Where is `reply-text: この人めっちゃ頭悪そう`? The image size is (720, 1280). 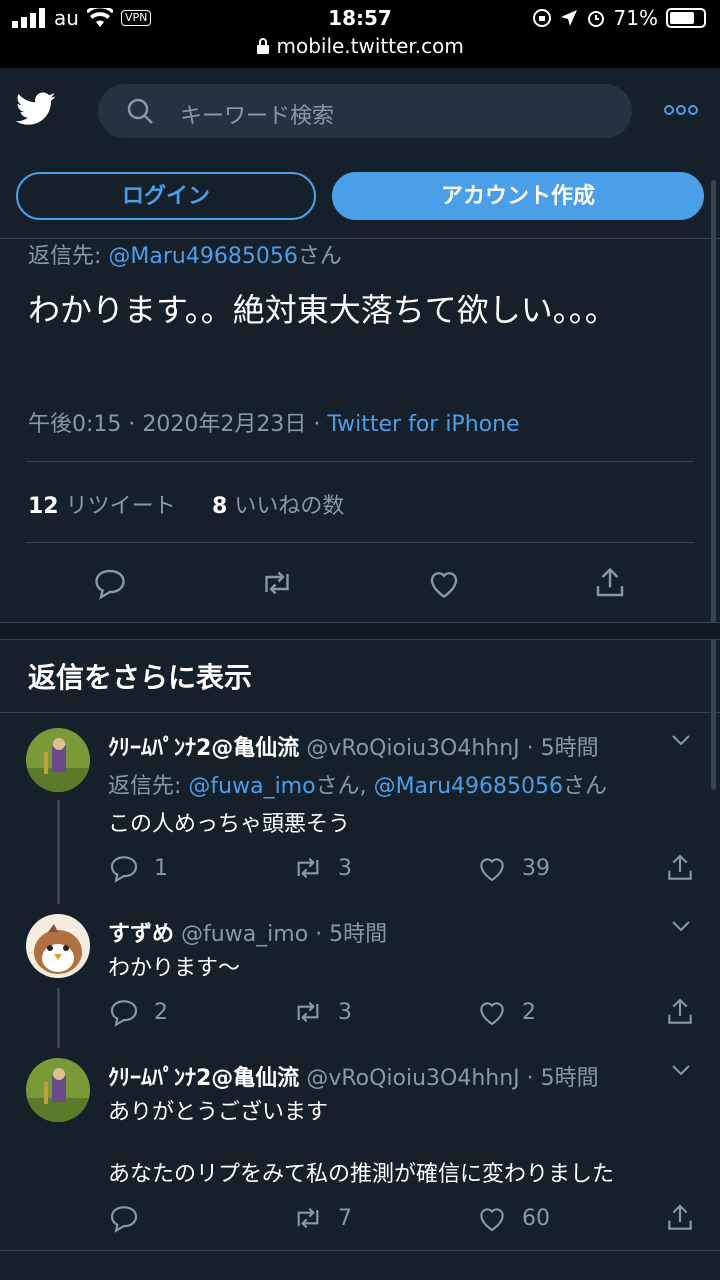
reply-text: この人めっちゃ頭悪そう is located at coordinates (229, 824).